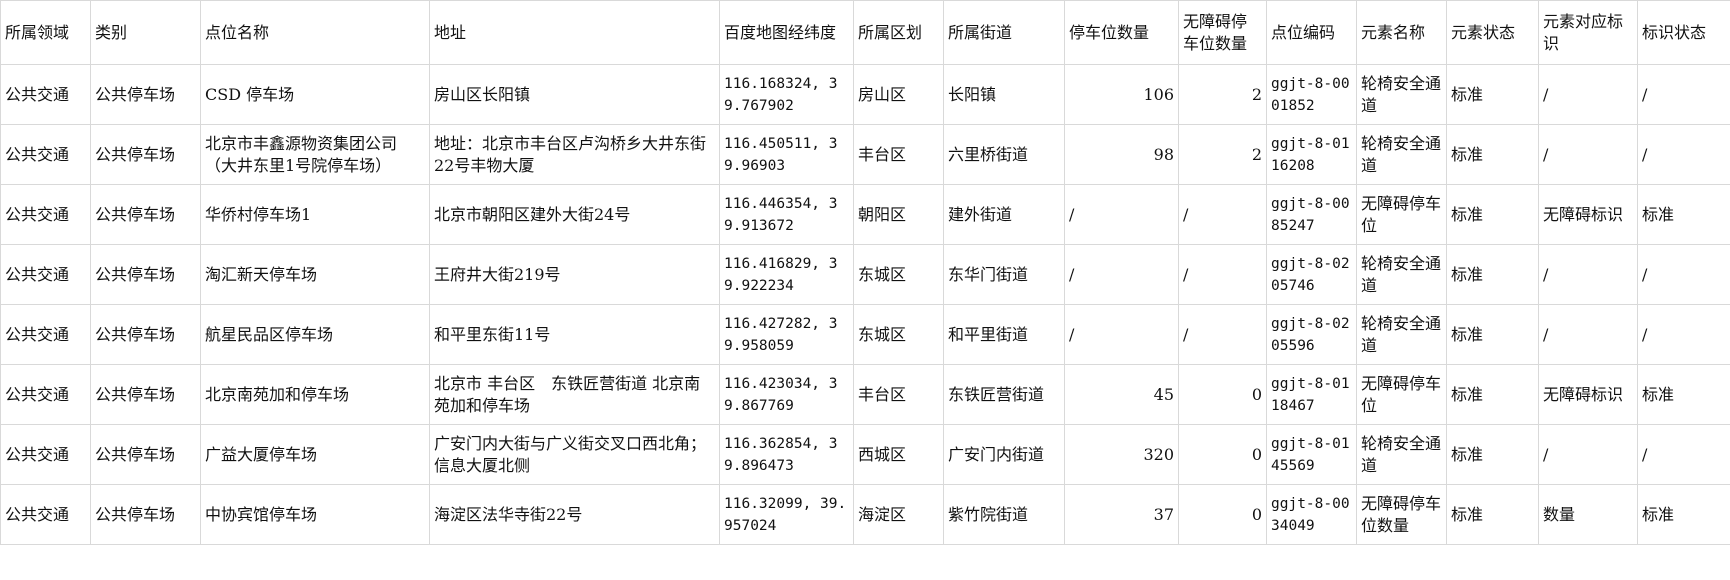  I want to click on header-cell: 元素状态, so click(1492, 32).